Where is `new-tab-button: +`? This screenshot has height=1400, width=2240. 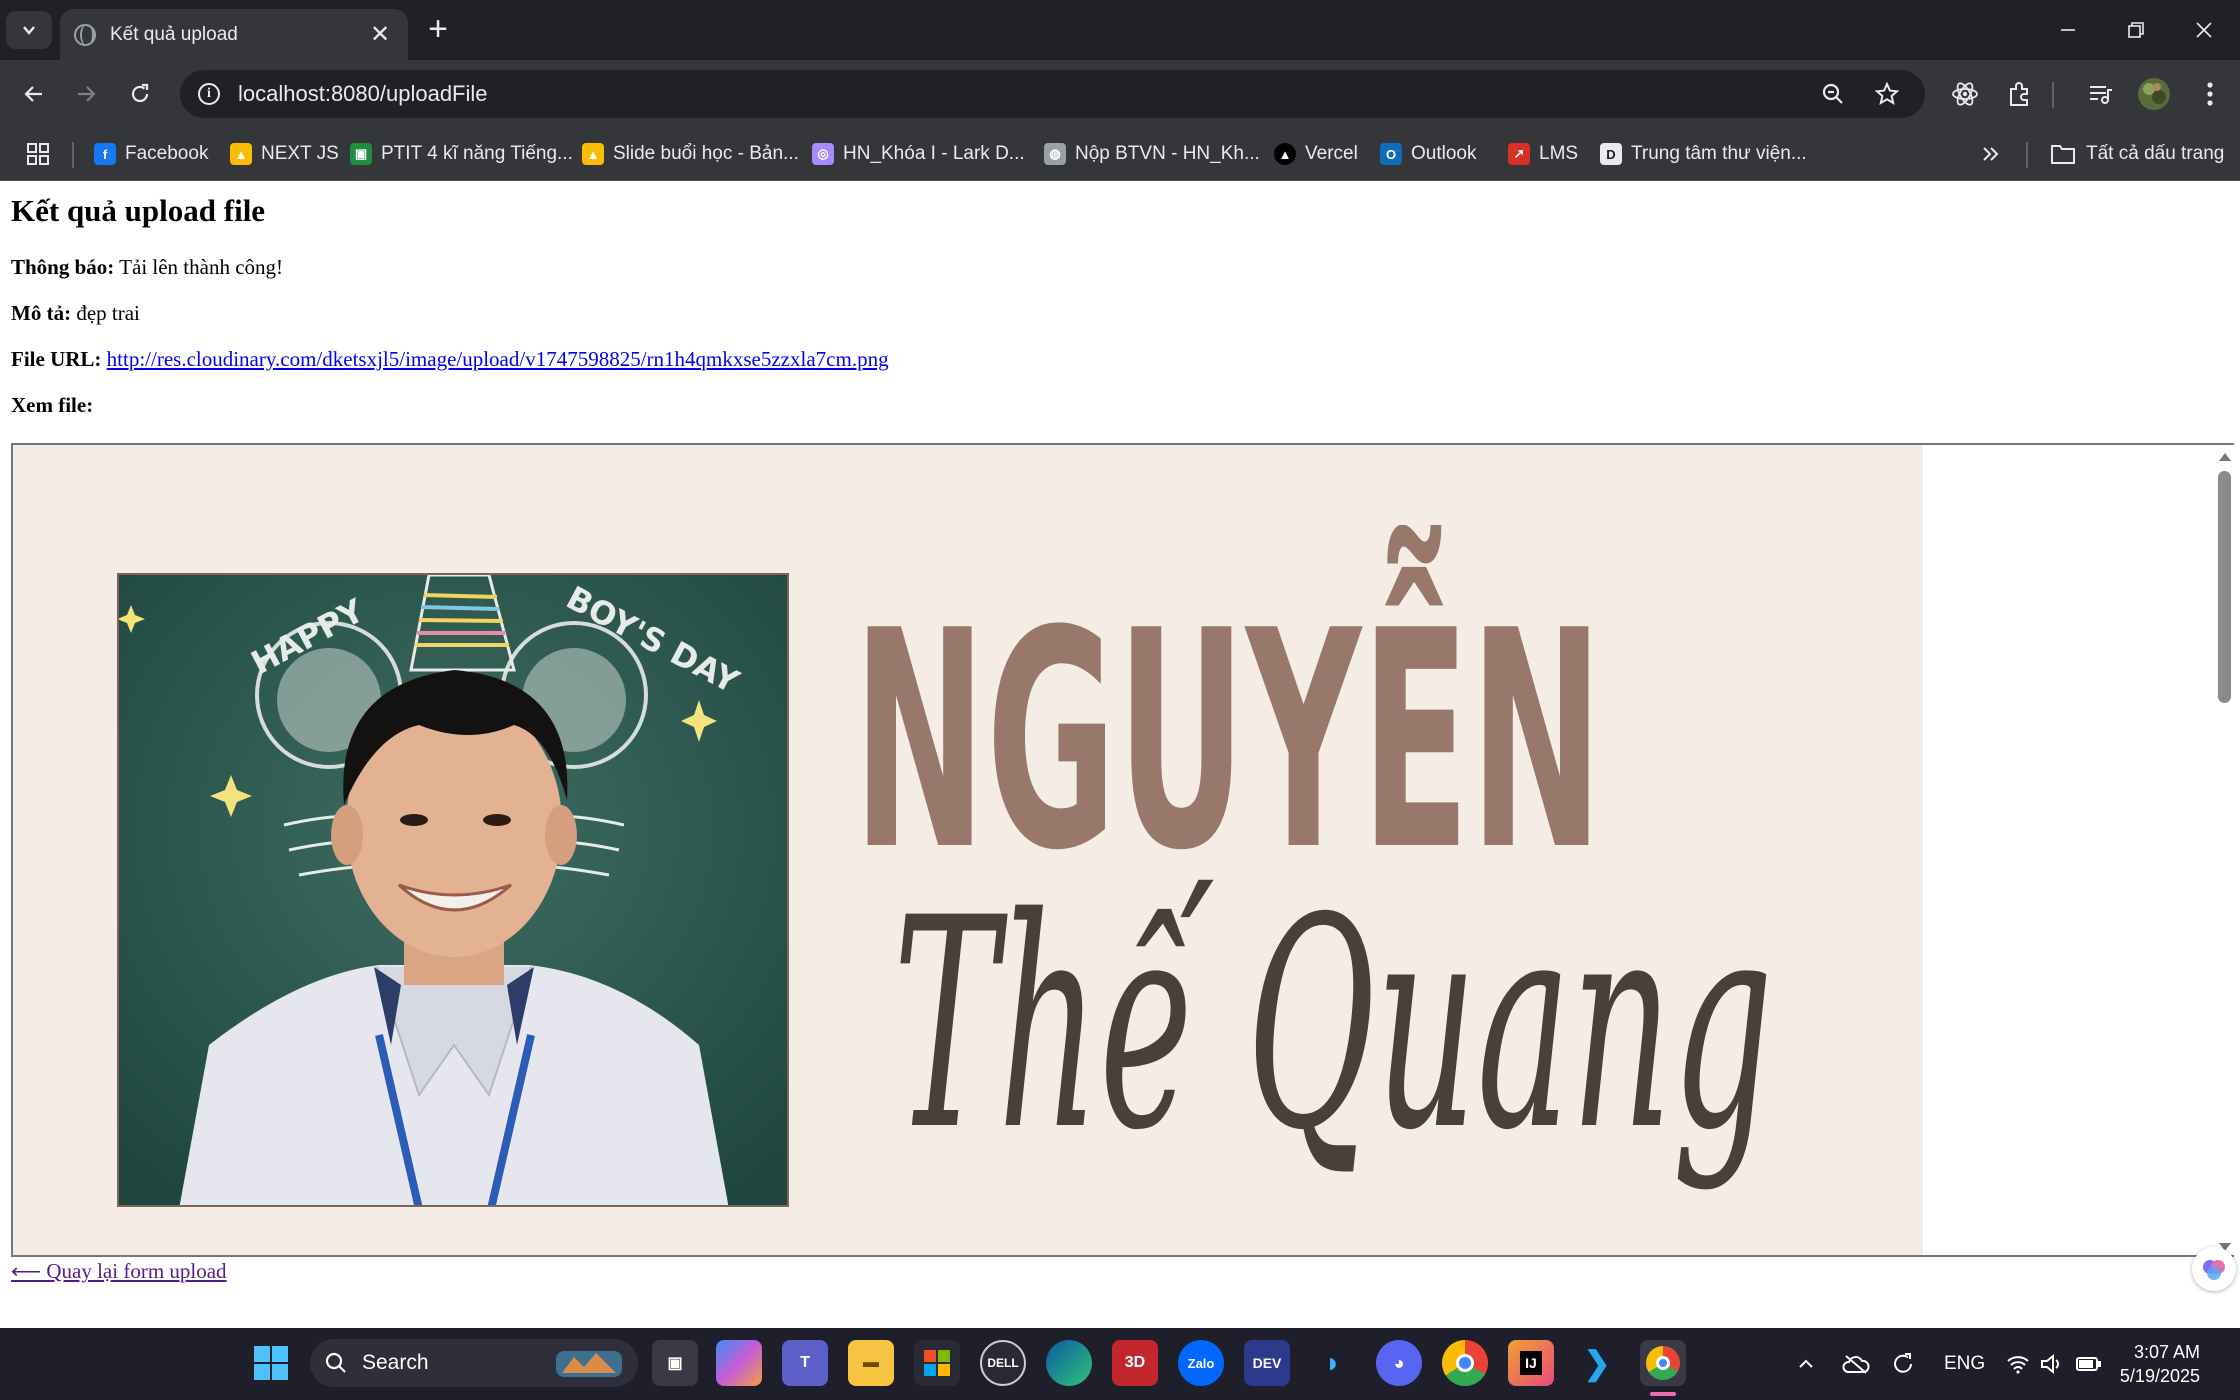 new-tab-button: + is located at coordinates (438, 30).